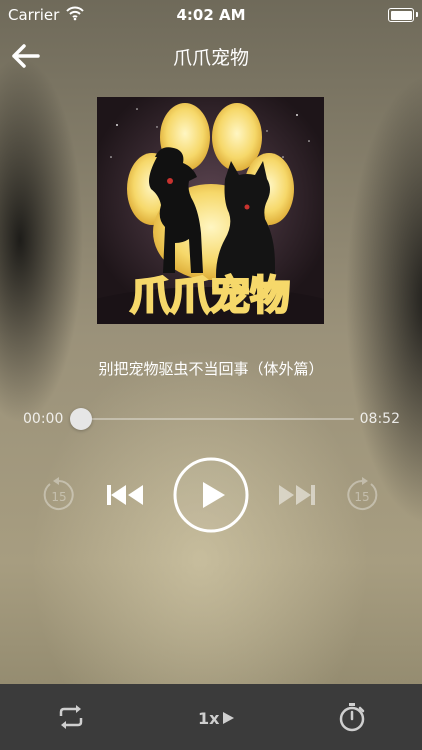  Describe the element at coordinates (210, 58) in the screenshot. I see `page-title: 爪爪宠物` at that location.